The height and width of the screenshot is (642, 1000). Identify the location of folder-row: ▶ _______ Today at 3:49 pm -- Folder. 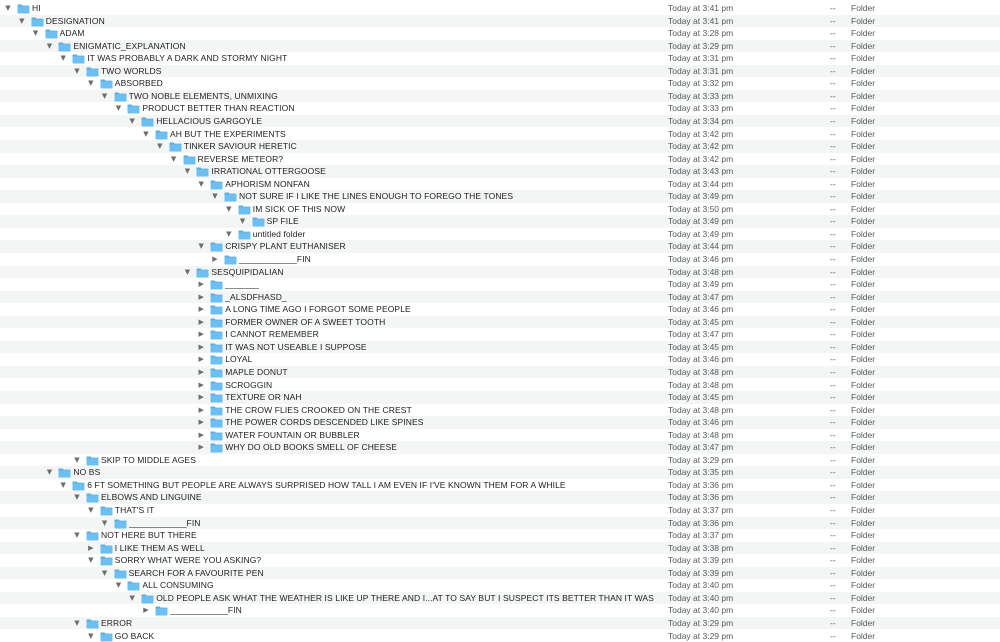
(500, 284).